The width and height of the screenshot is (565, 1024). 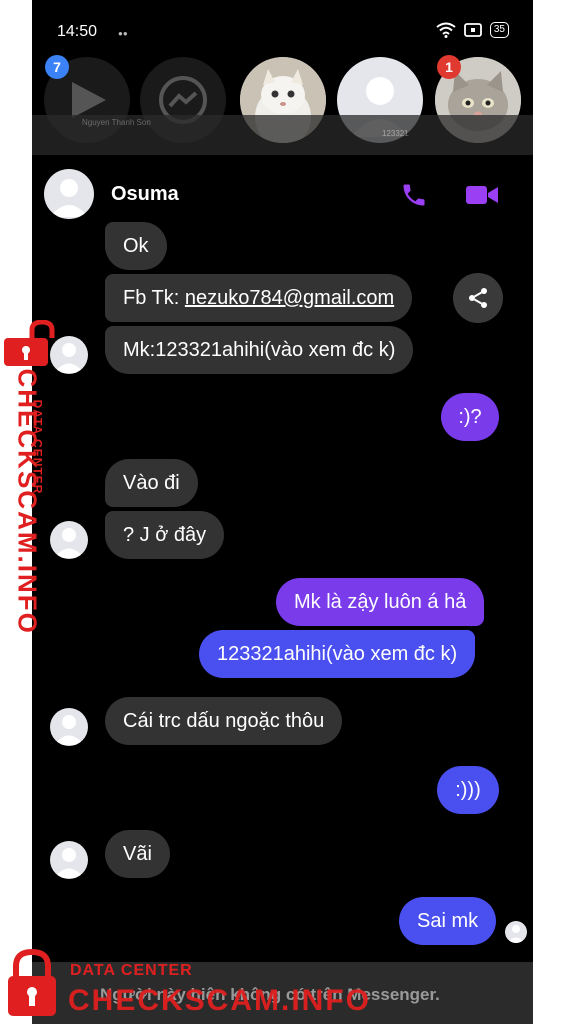 I want to click on message-bubble-incoming: ? J ở đây, so click(x=165, y=535).